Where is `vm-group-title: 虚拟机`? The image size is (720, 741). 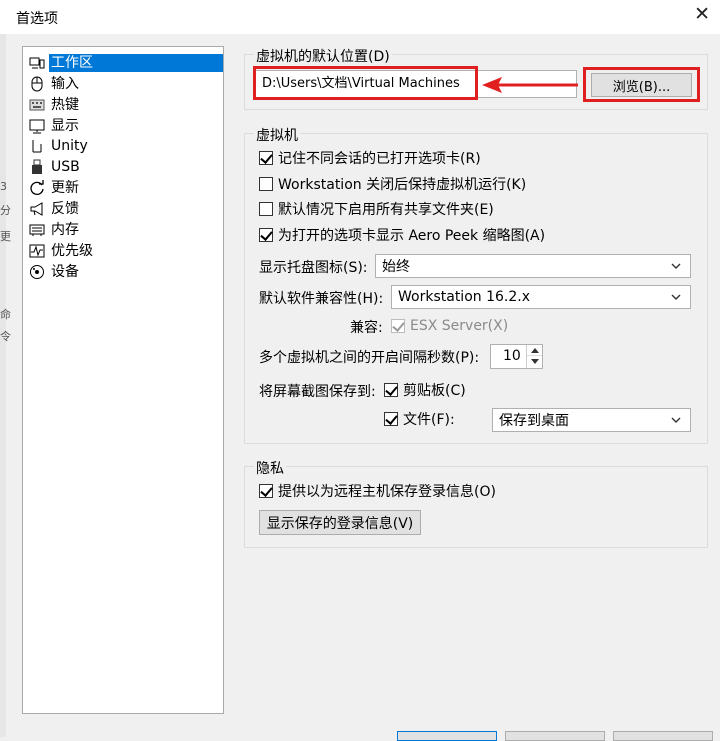
vm-group-title: 虚拟机 is located at coordinates (277, 135).